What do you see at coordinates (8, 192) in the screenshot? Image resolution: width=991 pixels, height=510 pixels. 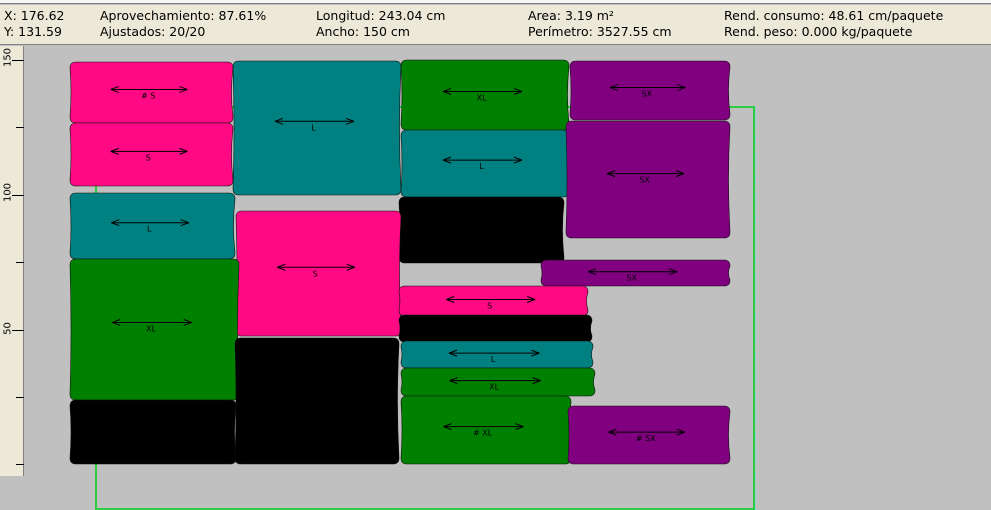 I see `ruler-label-100: 100` at bounding box center [8, 192].